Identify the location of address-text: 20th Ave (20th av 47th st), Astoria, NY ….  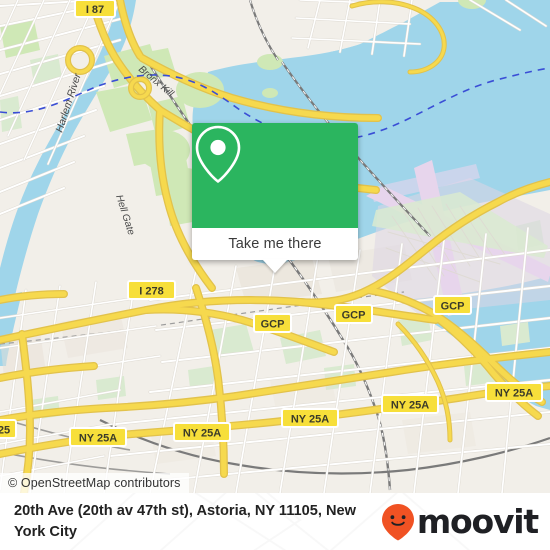
(185, 521).